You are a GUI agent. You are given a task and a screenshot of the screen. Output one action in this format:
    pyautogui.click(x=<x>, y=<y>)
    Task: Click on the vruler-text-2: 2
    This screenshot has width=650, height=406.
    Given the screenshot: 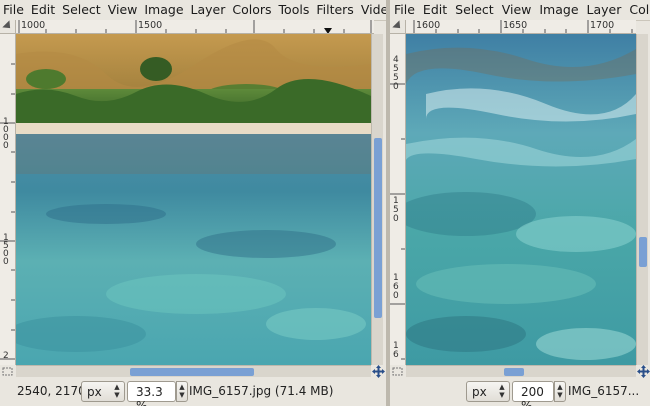 What is the action you would take?
    pyautogui.click(x=6, y=356)
    